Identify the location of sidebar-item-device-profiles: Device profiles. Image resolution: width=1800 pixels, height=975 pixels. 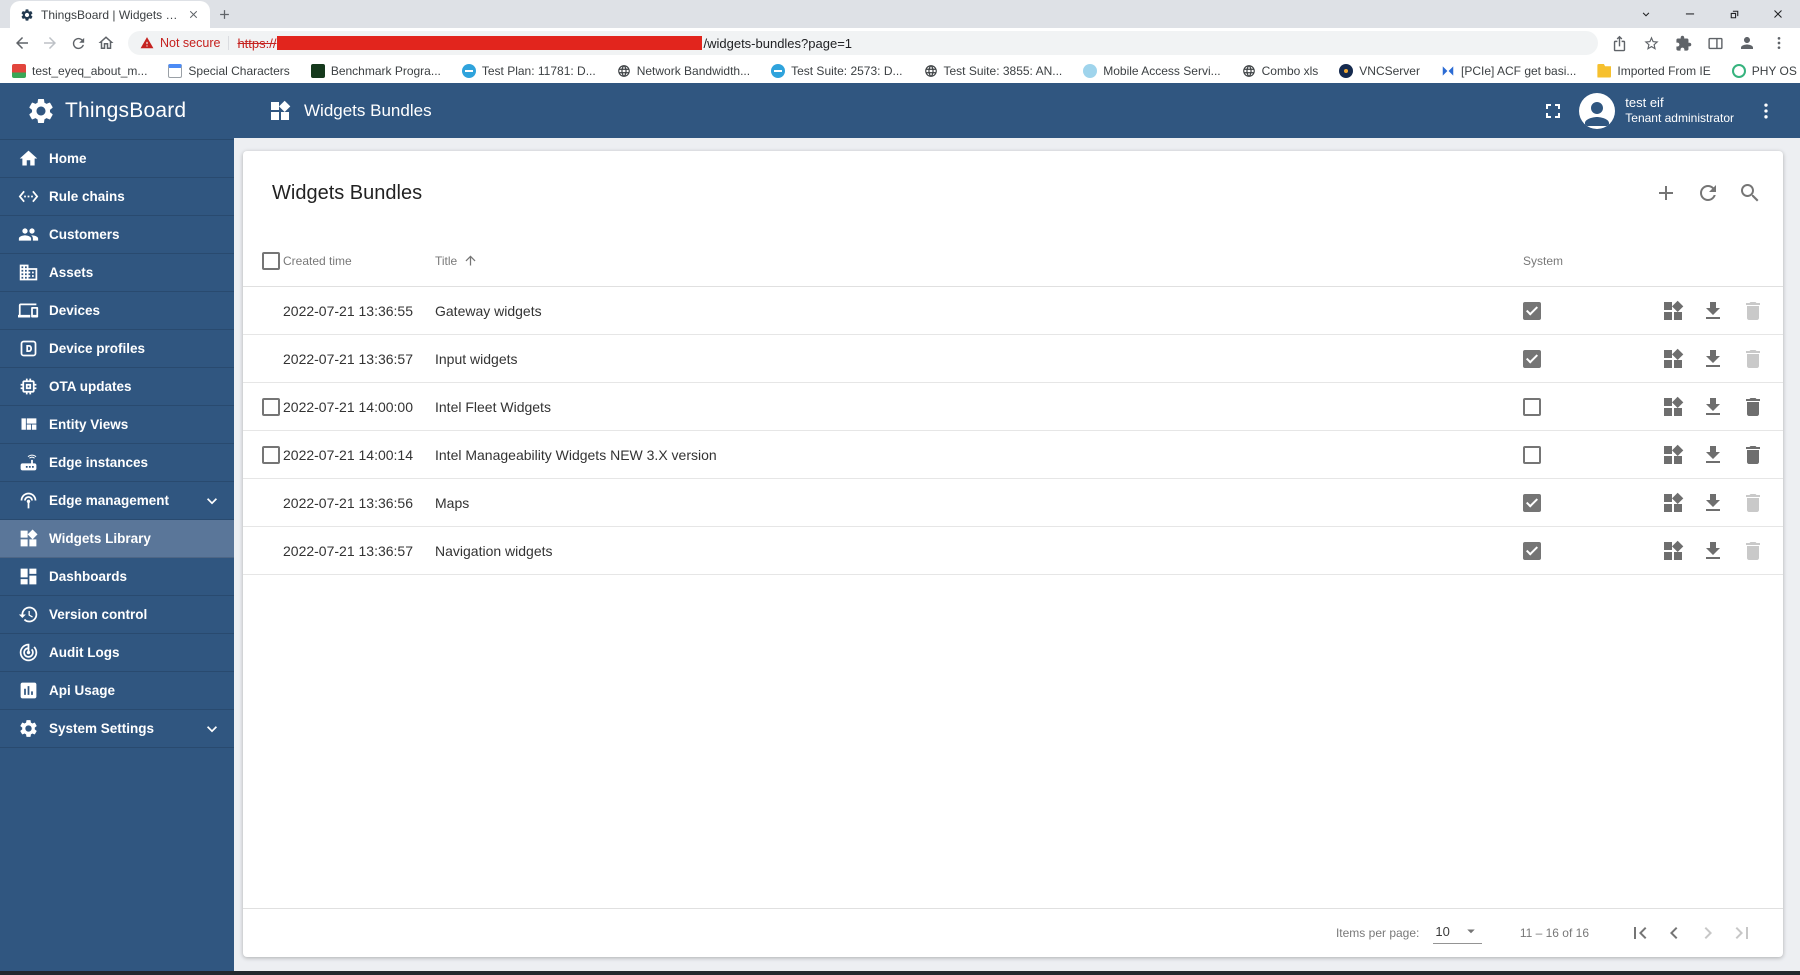
(117, 349).